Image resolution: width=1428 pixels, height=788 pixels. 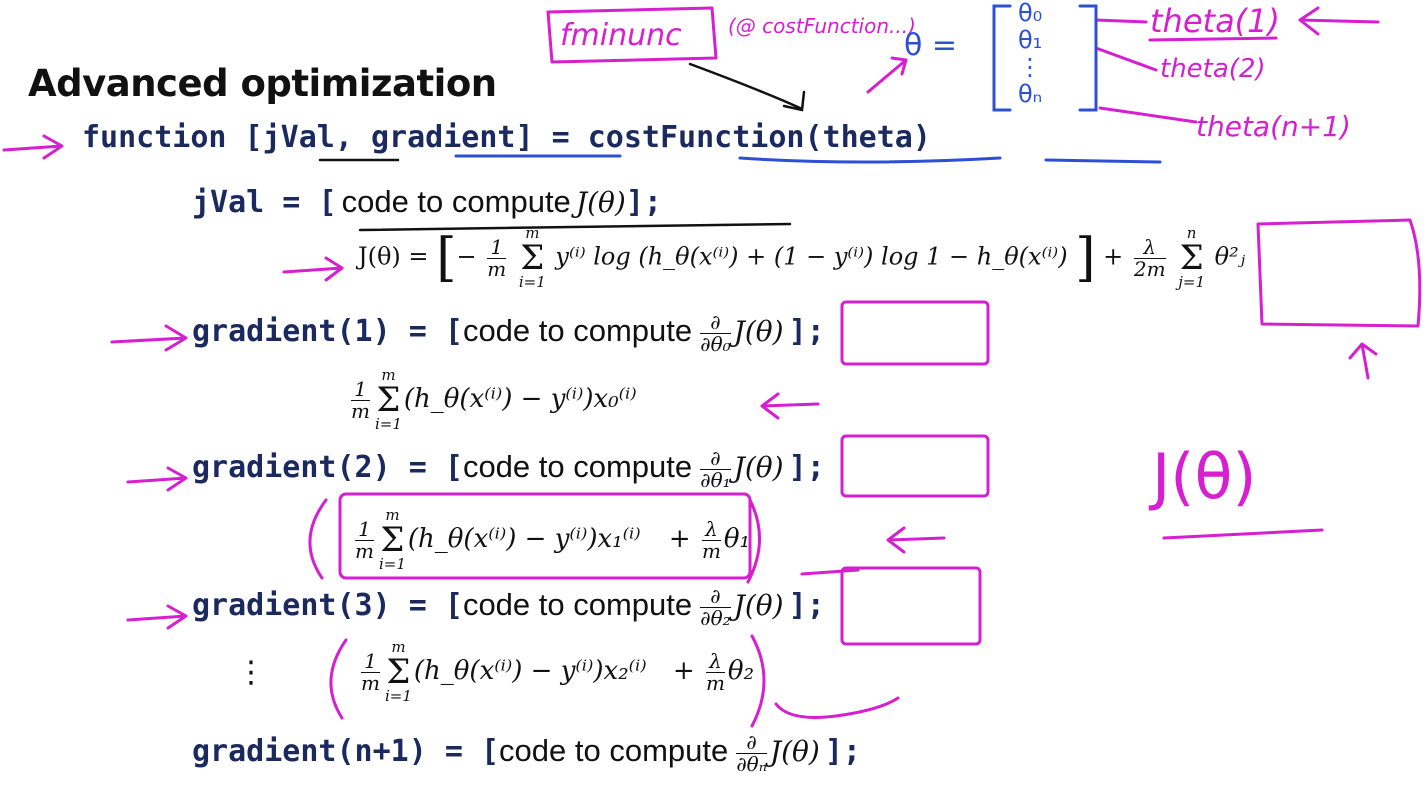 I want to click on reg-sum: n Σj=1, so click(x=1191, y=257).